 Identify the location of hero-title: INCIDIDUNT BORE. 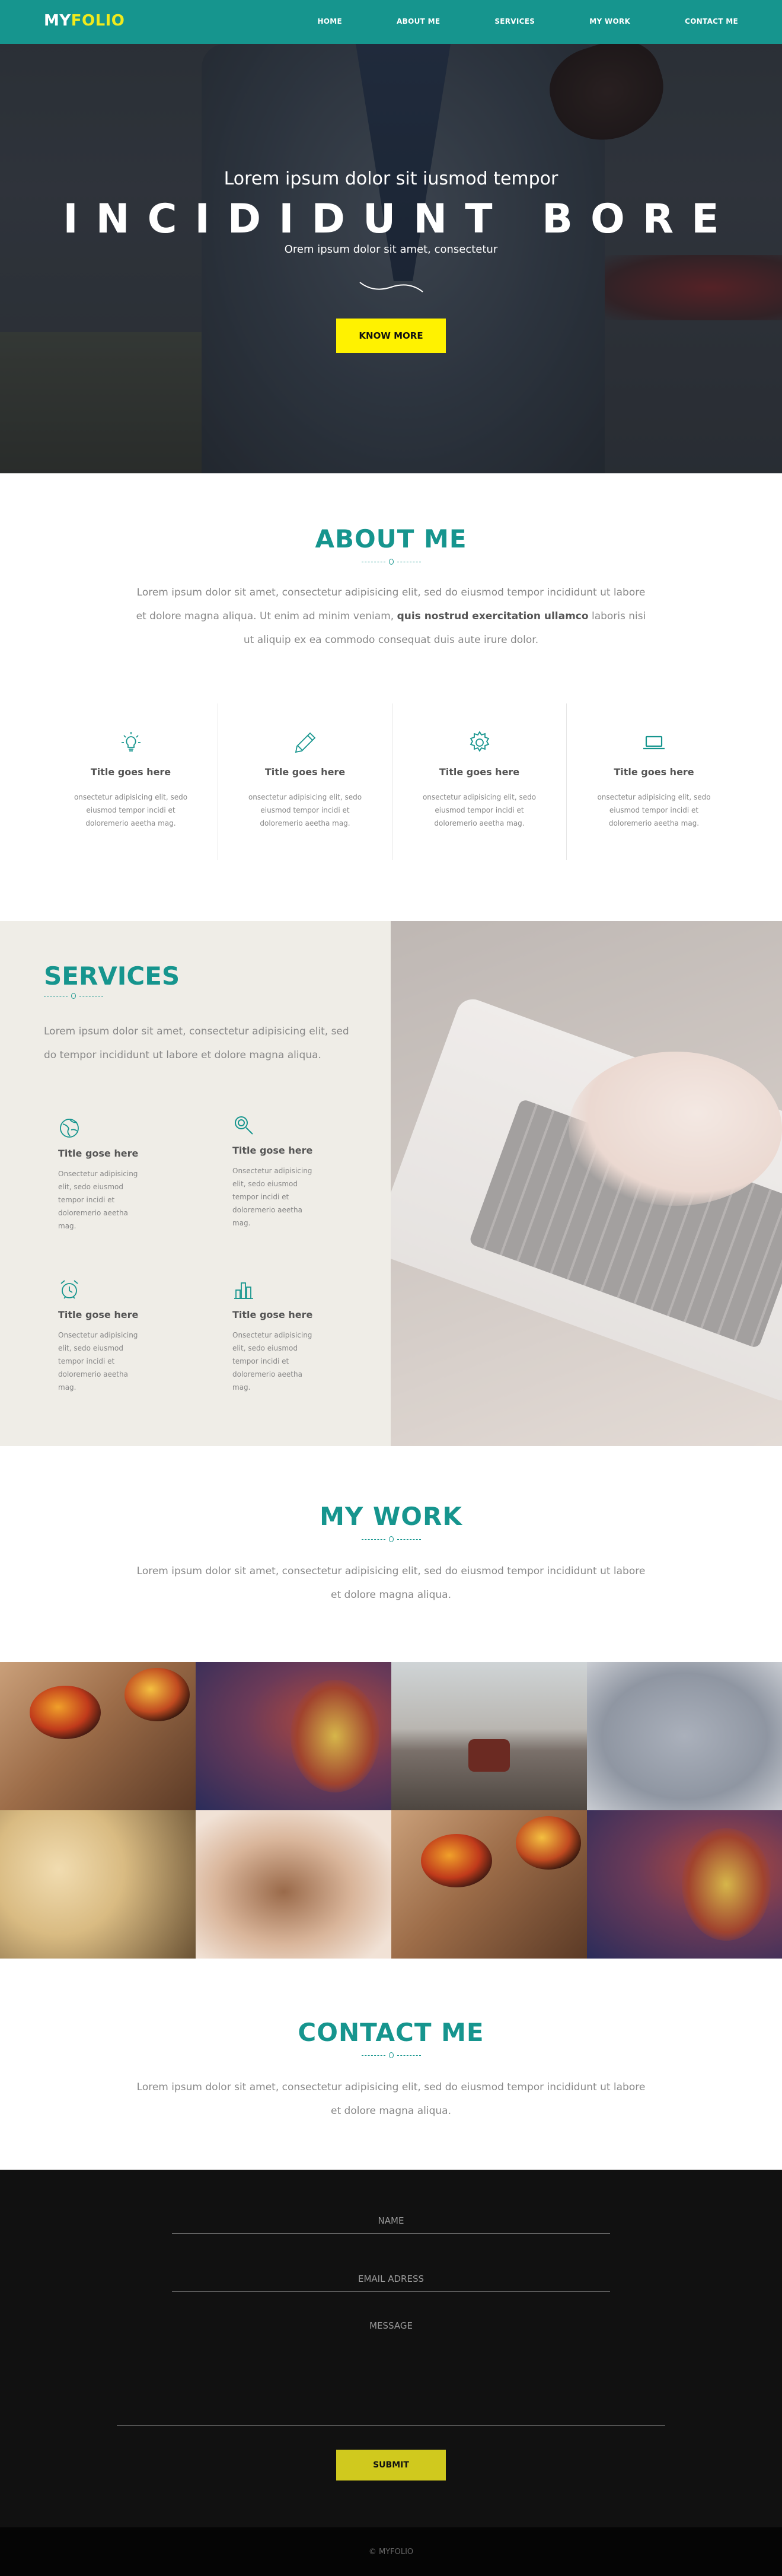
(400, 219).